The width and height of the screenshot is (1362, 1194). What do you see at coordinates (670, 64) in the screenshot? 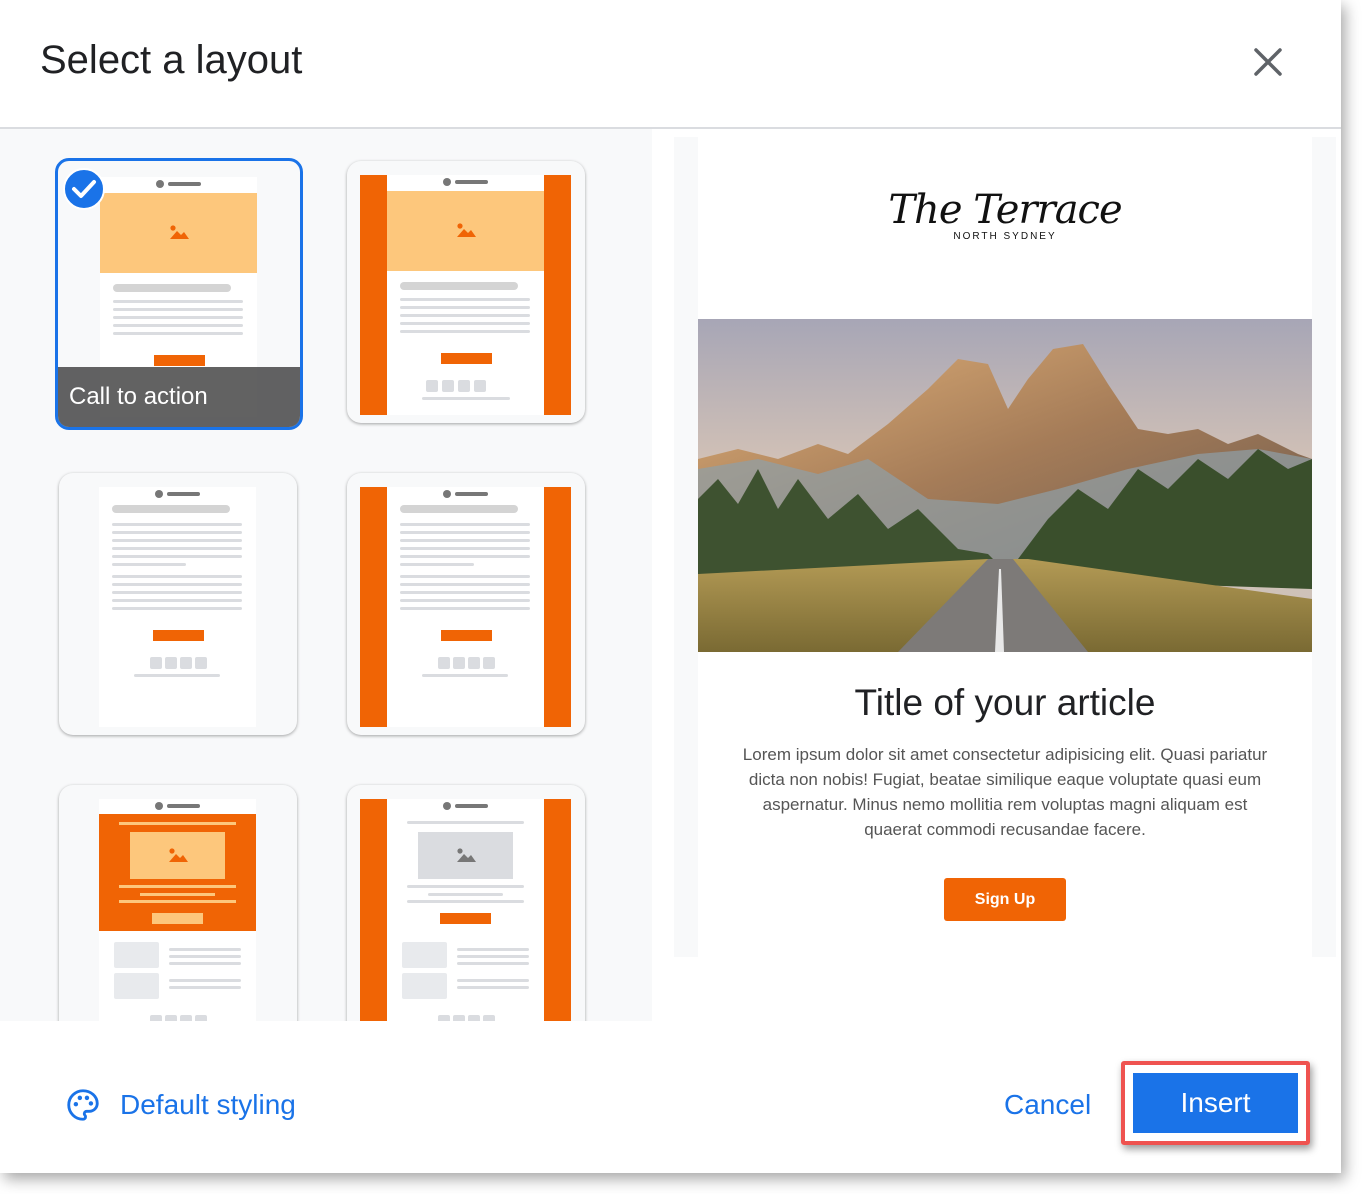
I see `dialog-header: Select a layout` at bounding box center [670, 64].